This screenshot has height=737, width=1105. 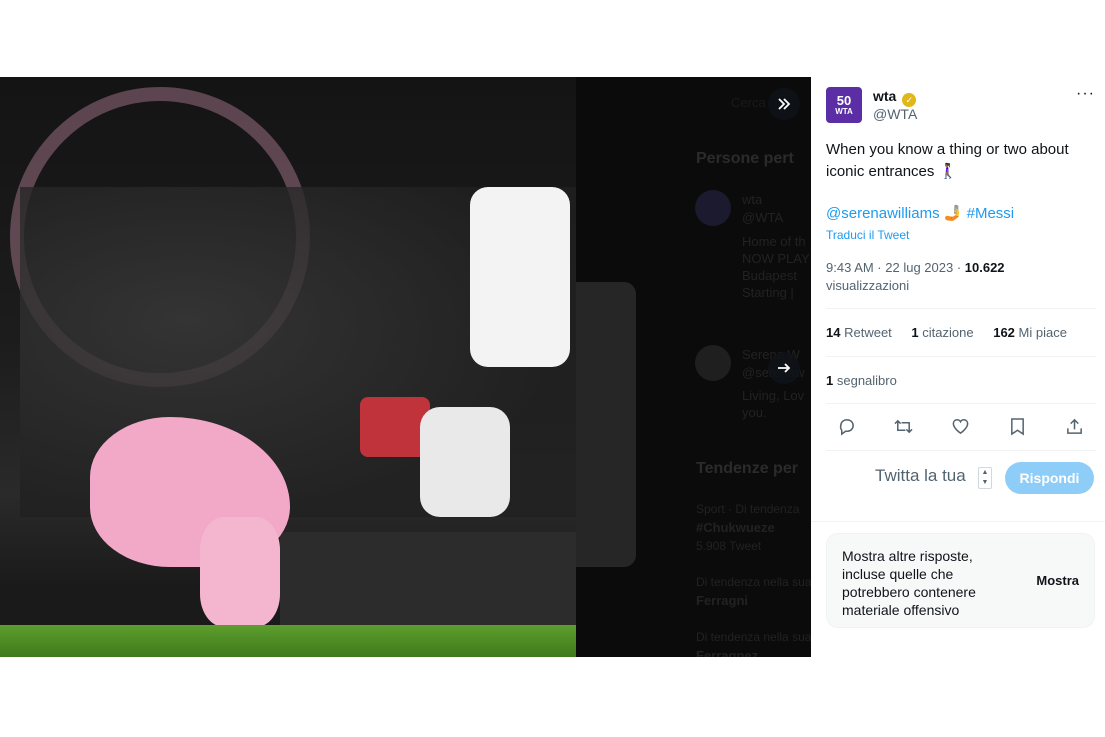 What do you see at coordinates (748, 102) in the screenshot?
I see `search-placeholder: Cerca` at bounding box center [748, 102].